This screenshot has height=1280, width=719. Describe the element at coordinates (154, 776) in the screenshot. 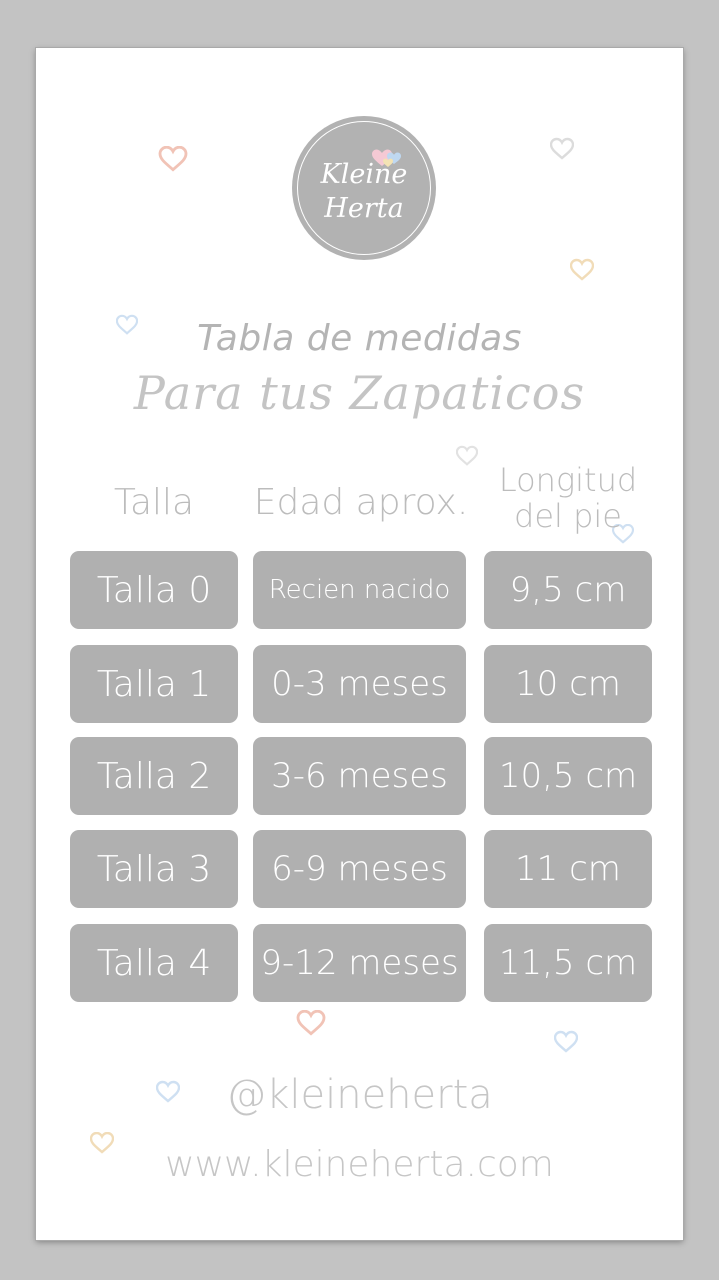

I see `cell-size: Talla 2` at that location.